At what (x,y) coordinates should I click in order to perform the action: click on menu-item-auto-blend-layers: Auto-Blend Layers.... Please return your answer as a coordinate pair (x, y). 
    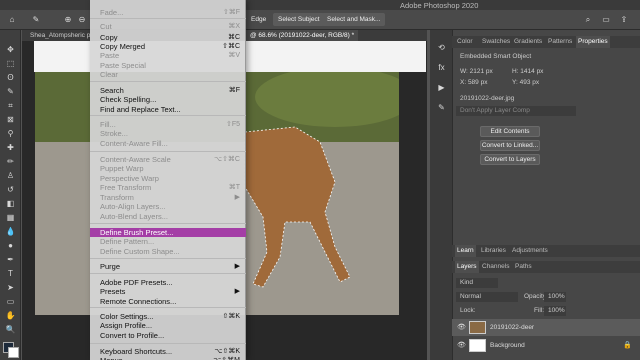
    Looking at the image, I should click on (168, 216).